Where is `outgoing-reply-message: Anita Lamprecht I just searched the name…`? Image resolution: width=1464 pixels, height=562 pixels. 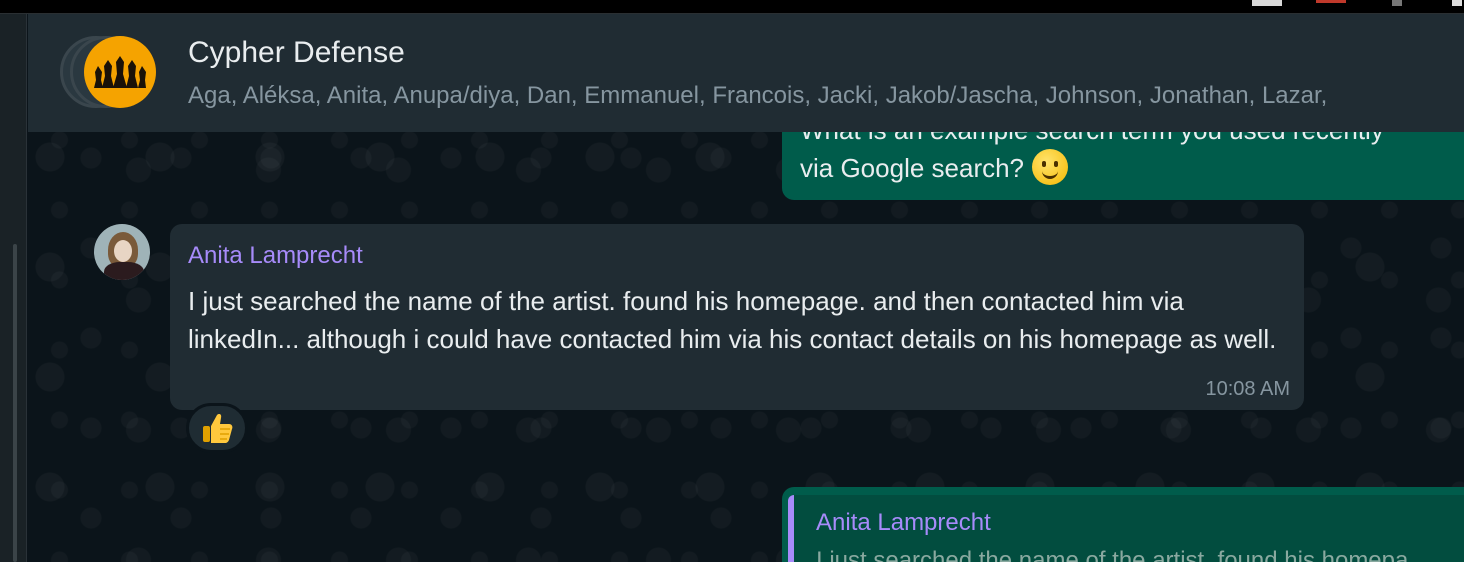
outgoing-reply-message: Anita Lamprecht I just searched the name… is located at coordinates (1123, 524).